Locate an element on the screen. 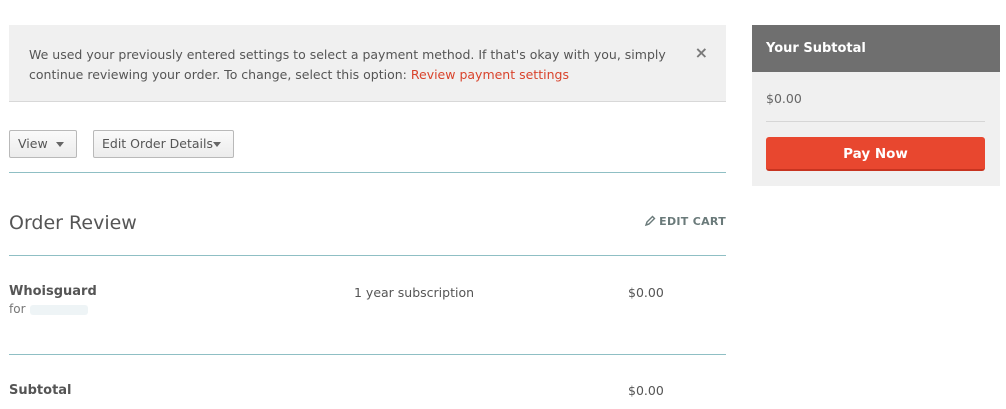 The height and width of the screenshot is (409, 1006). item-for: for is located at coordinates (48, 309).